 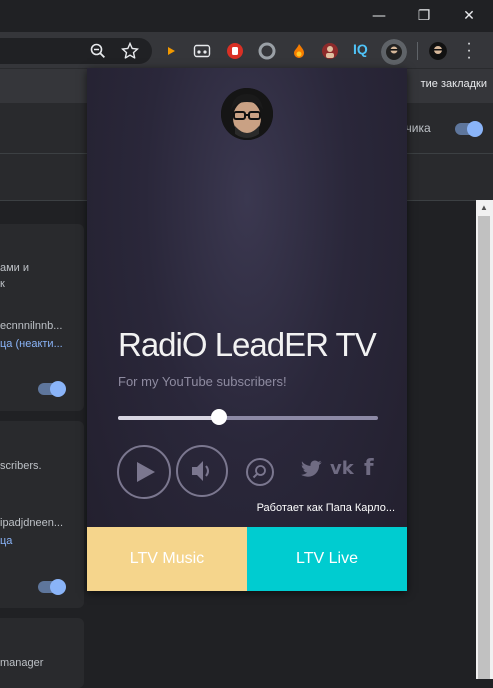 I want to click on radio-leader-extension-icon, so click(x=394, y=52).